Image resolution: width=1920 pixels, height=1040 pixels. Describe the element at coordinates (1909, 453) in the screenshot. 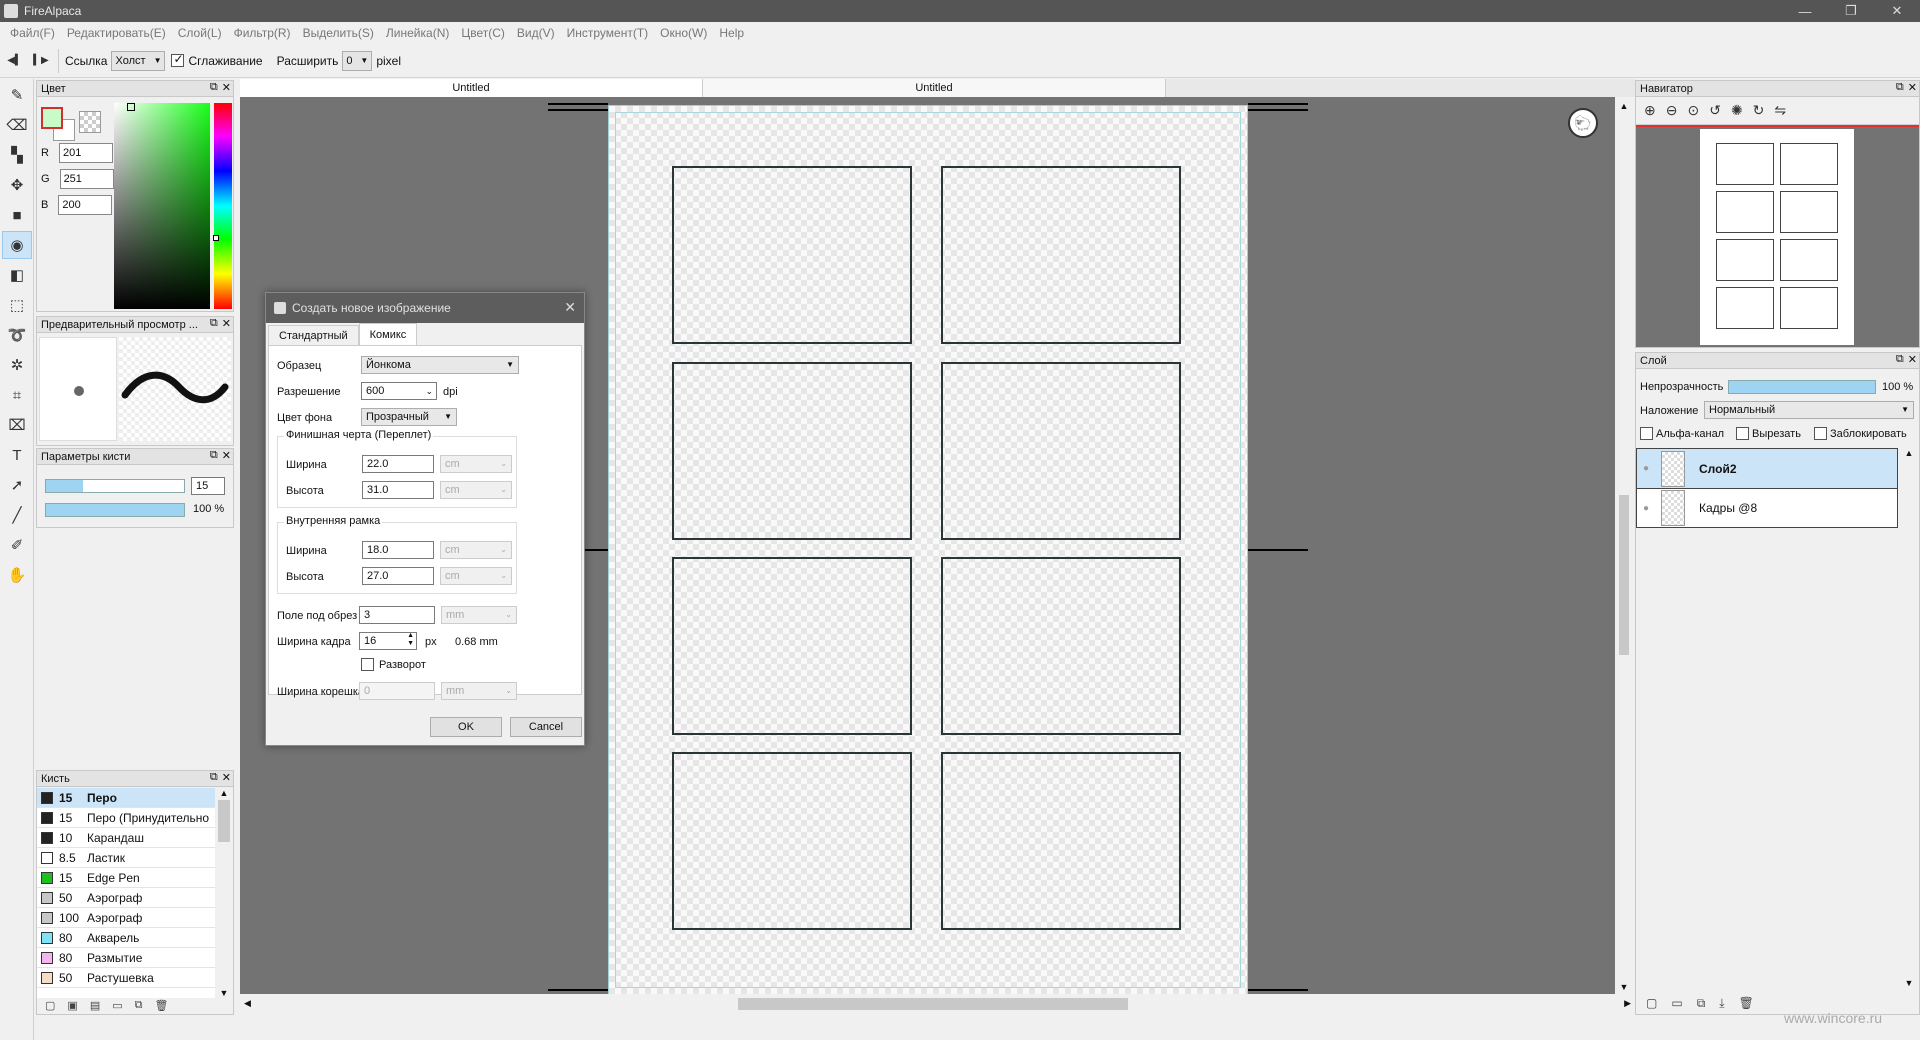

I see `chevron-up-icon: ▲` at that location.